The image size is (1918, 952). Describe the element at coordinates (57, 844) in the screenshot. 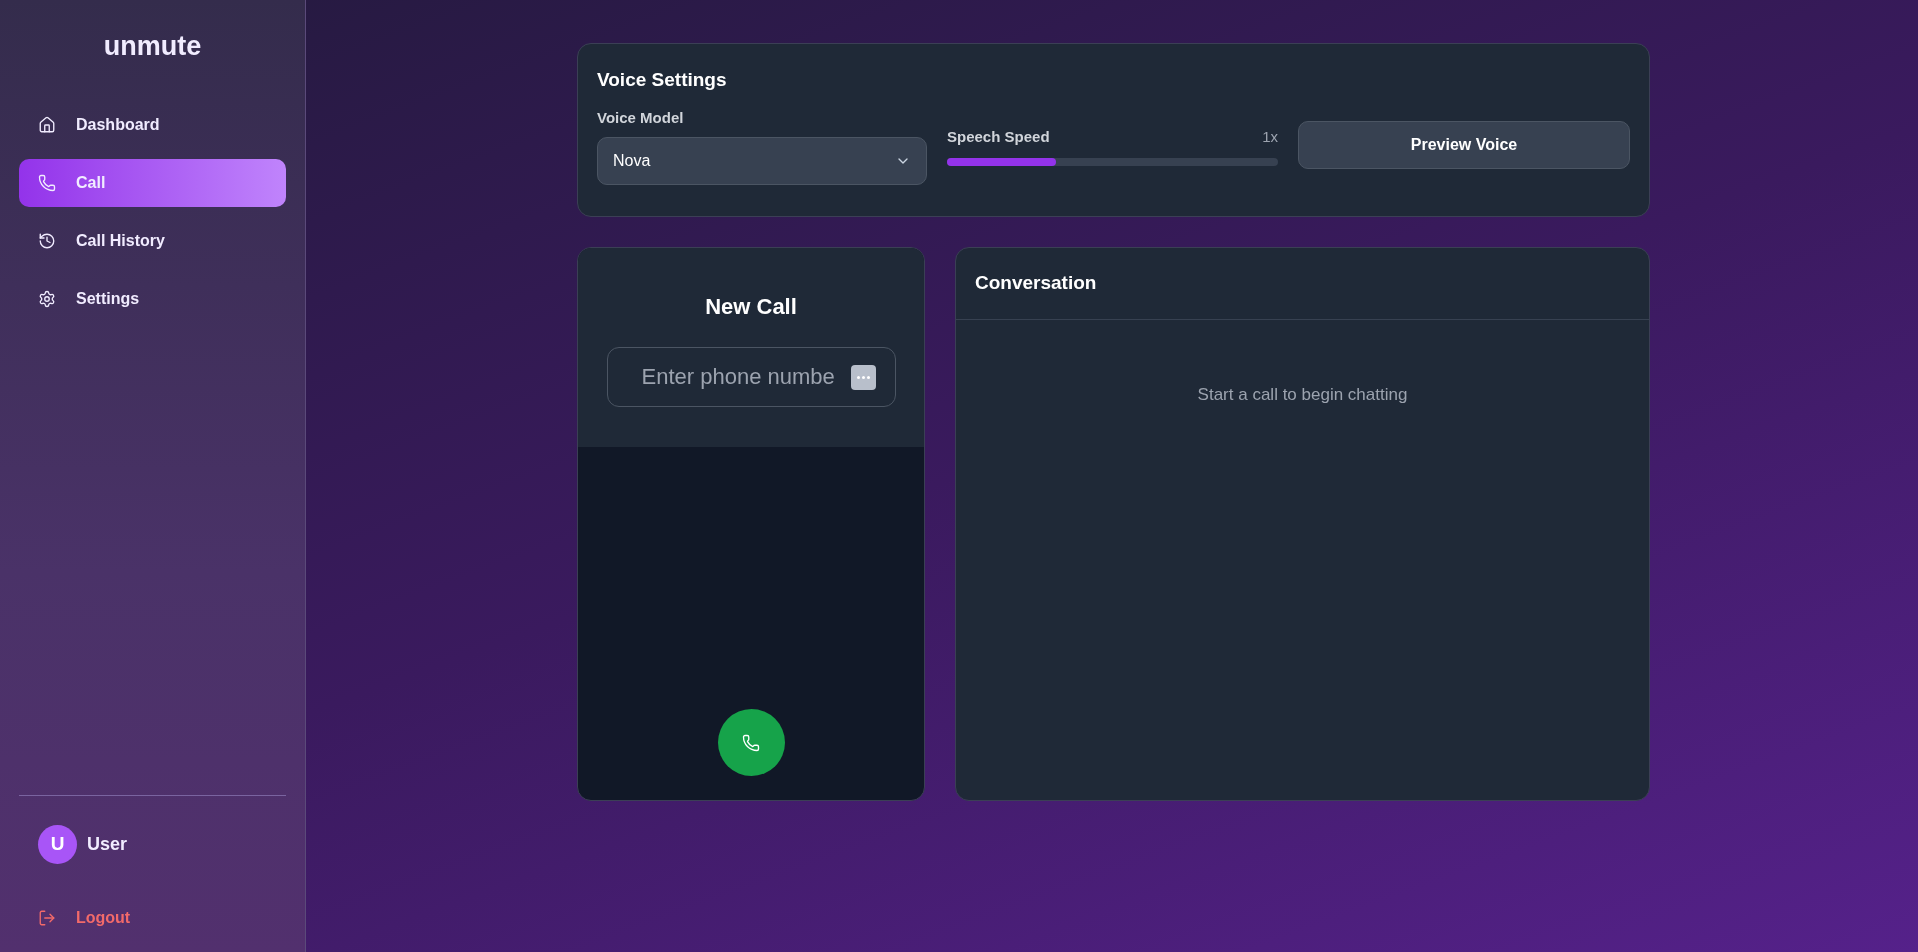

I see `user-avatar: U` at that location.